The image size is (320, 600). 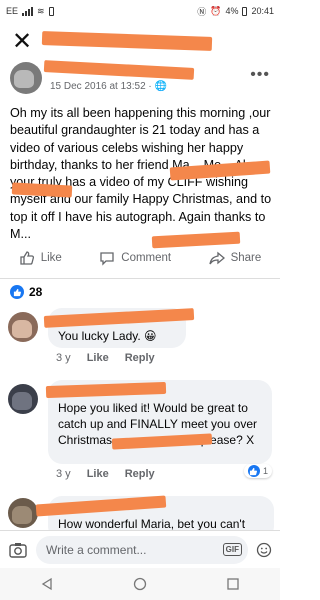 I want to click on comment-2-meta: 3 y Like Reply, so click(x=105, y=474).